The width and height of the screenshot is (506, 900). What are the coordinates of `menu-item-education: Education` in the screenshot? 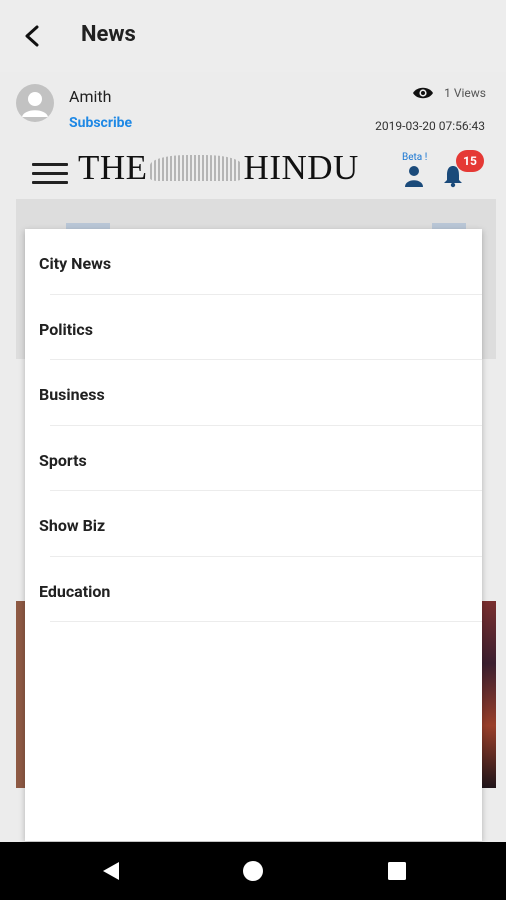 It's located at (253, 589).